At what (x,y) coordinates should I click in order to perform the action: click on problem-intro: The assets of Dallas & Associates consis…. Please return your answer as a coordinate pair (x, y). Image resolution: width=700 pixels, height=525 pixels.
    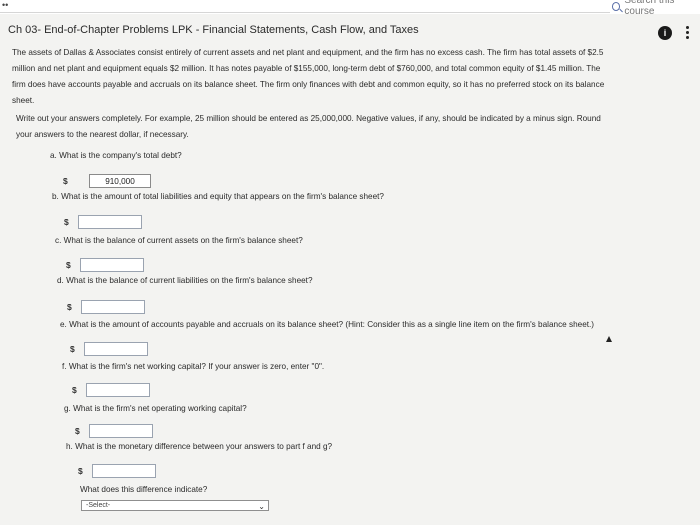
    Looking at the image, I should click on (354, 77).